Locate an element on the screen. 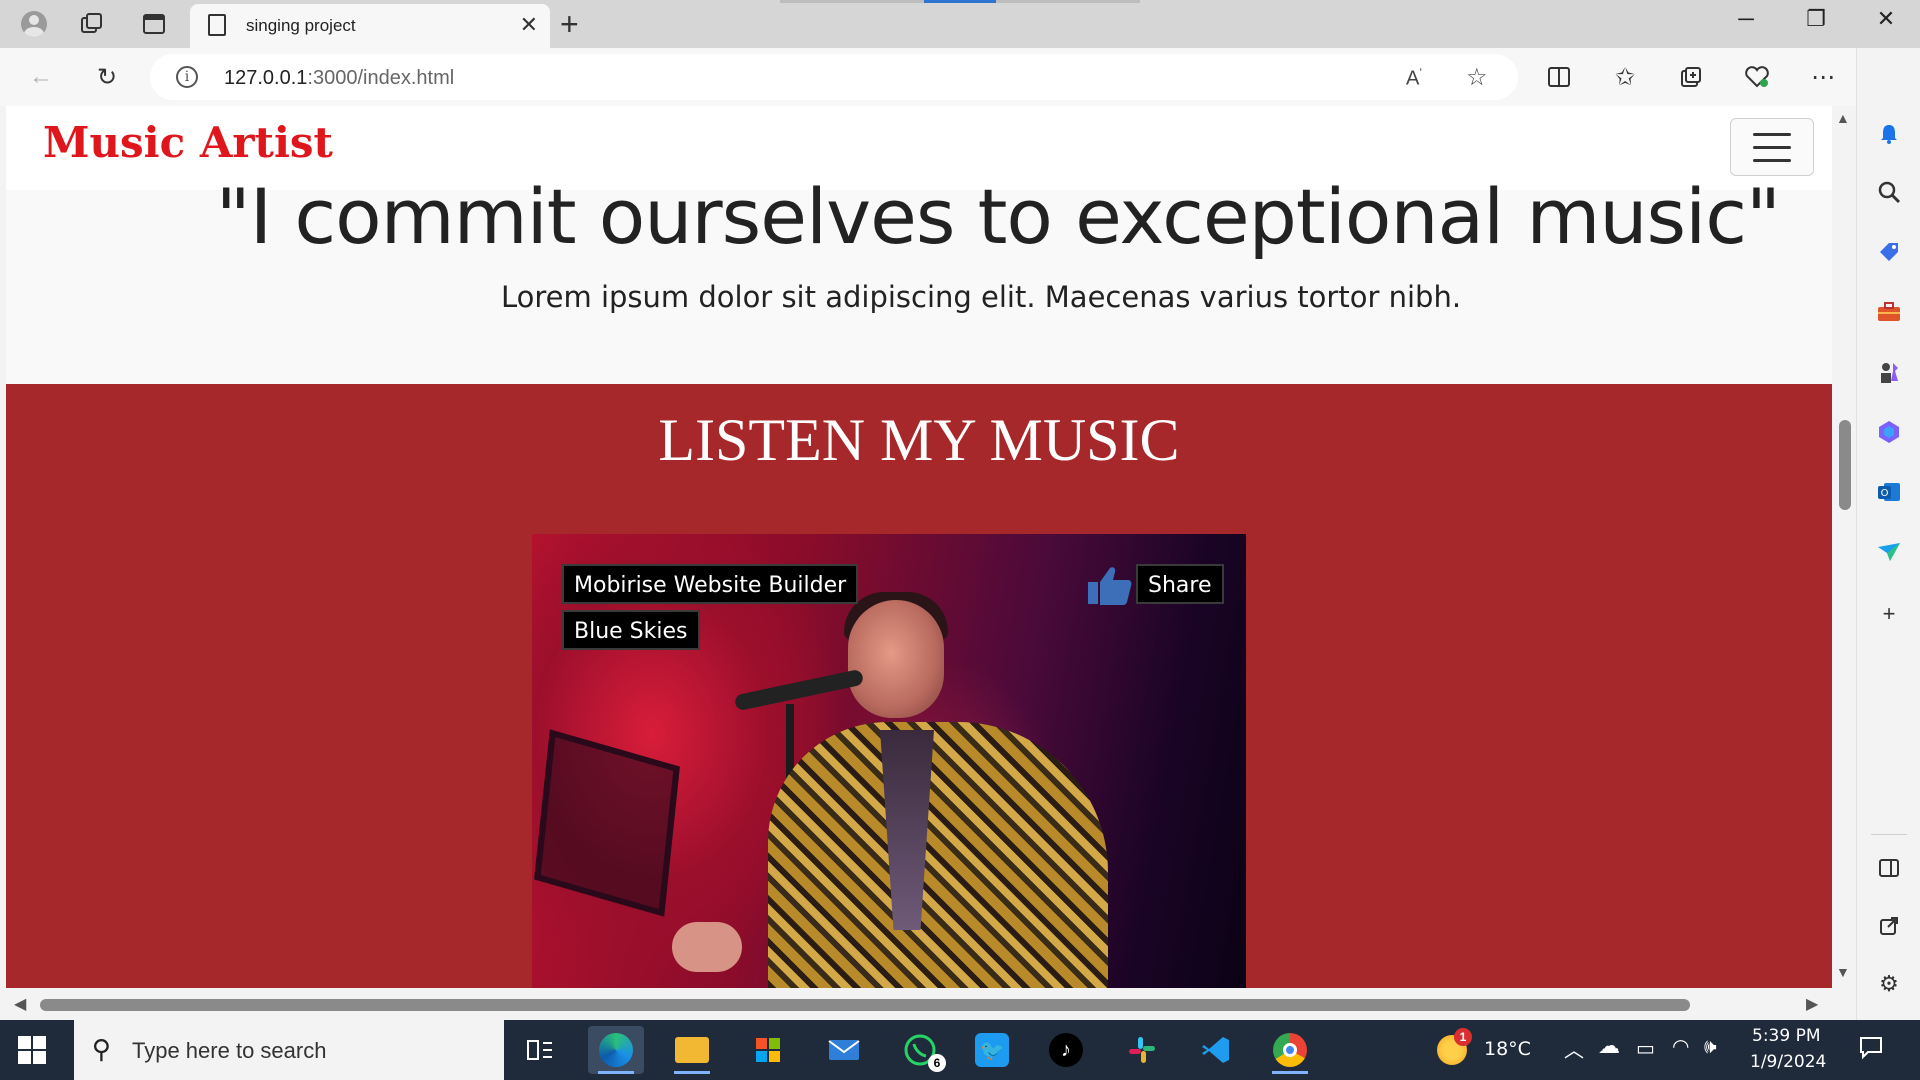 The image size is (1920, 1080). favorites-icon: ✩ is located at coordinates (1625, 77).